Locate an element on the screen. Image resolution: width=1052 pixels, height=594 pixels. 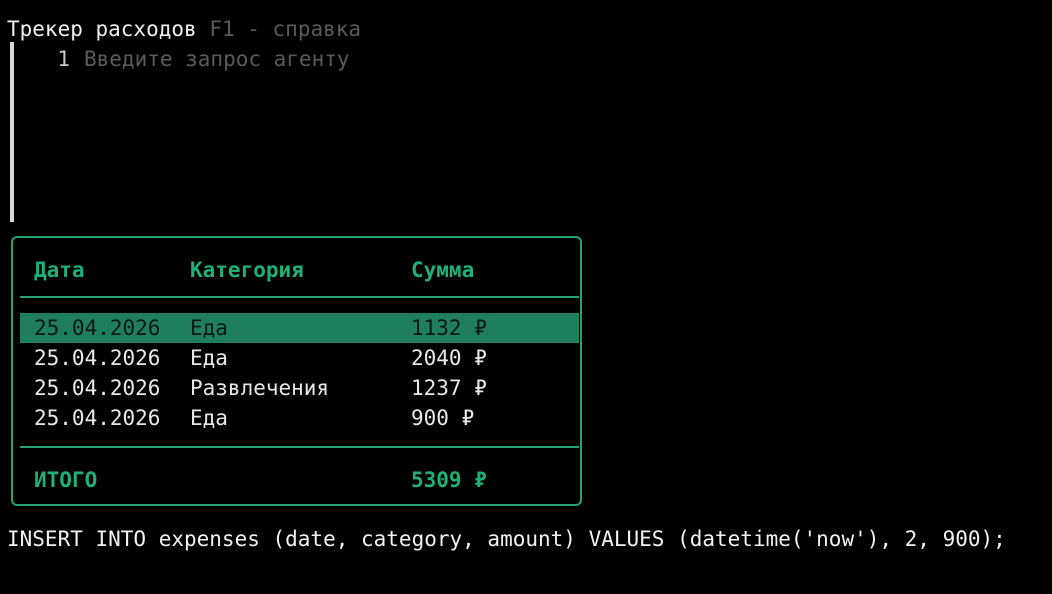
app-title: Трекер расходов is located at coordinates (102, 29).